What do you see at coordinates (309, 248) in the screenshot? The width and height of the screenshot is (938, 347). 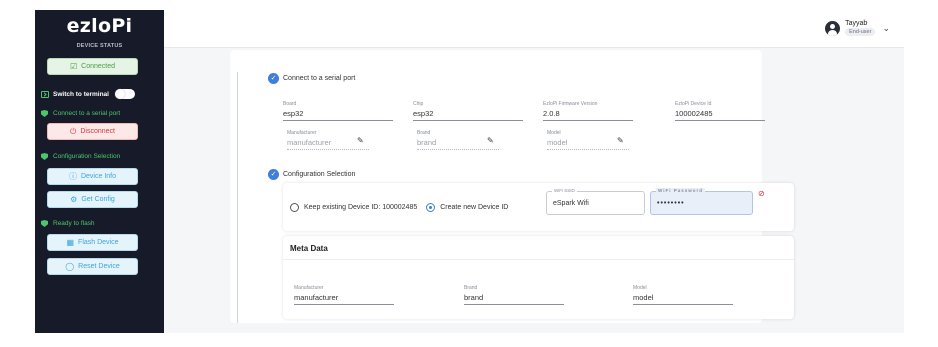 I see `meta-data-title: Meta Data` at bounding box center [309, 248].